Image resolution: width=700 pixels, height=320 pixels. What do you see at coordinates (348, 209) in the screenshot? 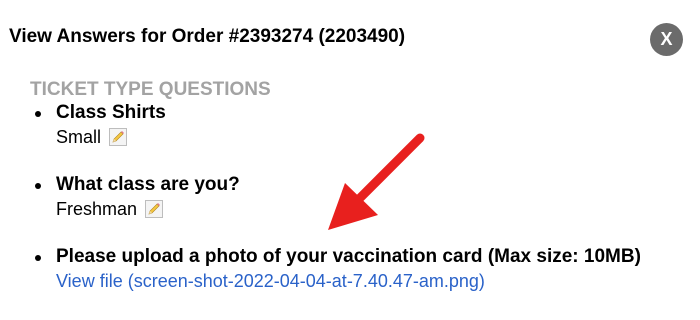
I see `answer-row: Freshman` at bounding box center [348, 209].